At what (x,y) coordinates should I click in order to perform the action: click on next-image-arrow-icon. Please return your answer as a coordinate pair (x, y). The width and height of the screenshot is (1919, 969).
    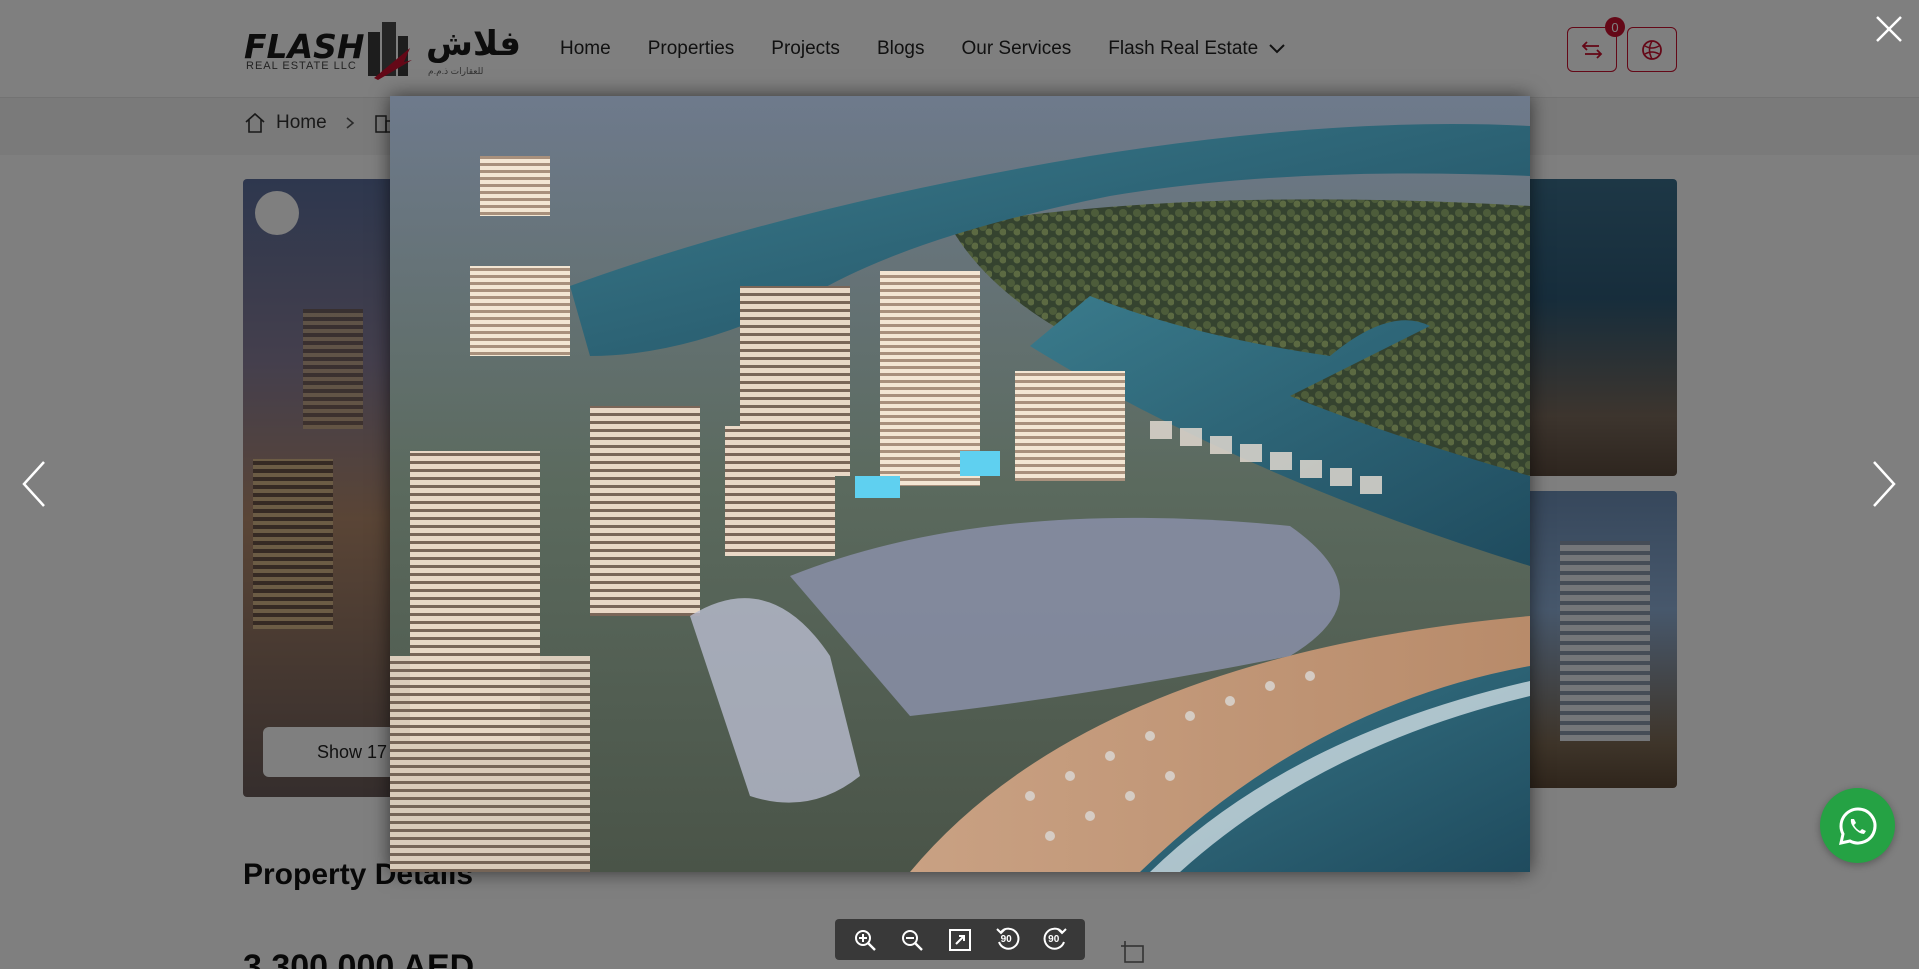
    Looking at the image, I should click on (1883, 484).